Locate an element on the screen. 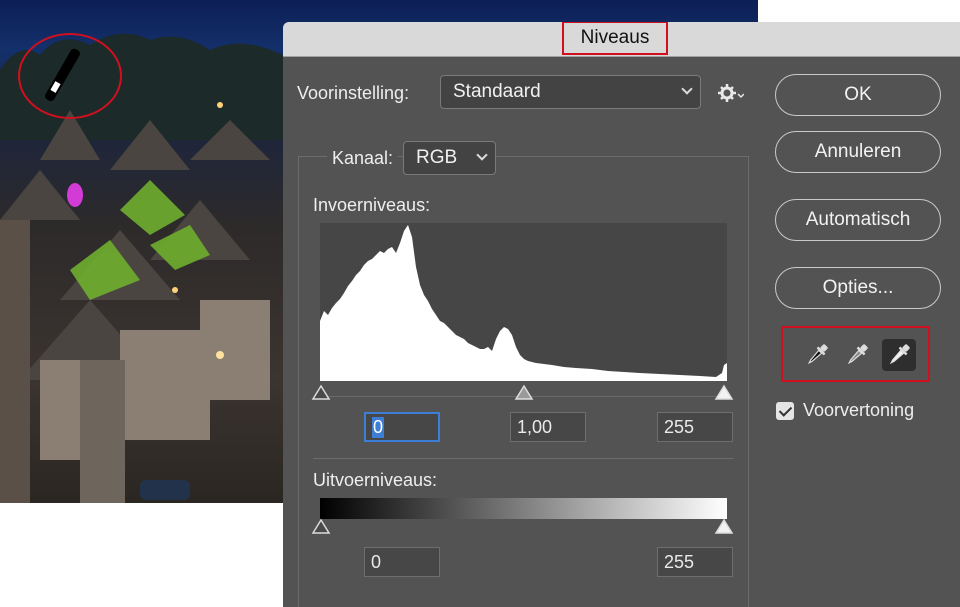 The height and width of the screenshot is (607, 960). cursor-highlight-circle is located at coordinates (70, 76).